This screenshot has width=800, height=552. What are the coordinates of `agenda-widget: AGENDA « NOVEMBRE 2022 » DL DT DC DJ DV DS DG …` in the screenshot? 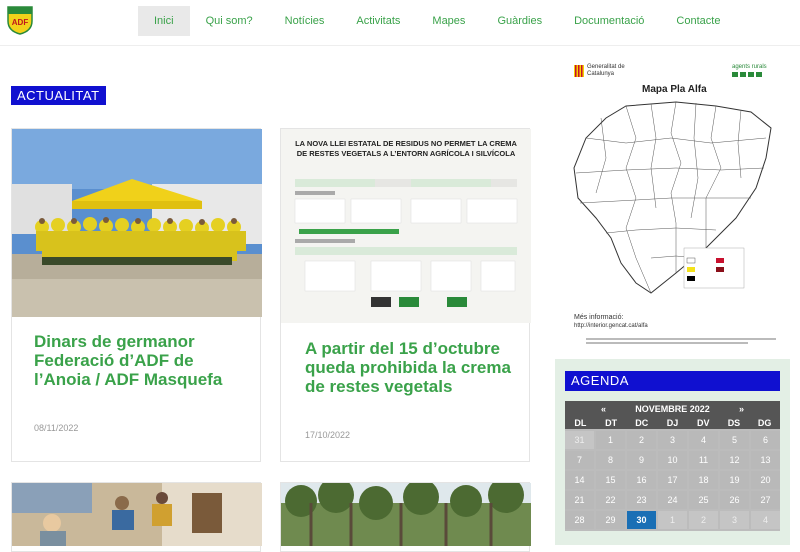 It's located at (672, 452).